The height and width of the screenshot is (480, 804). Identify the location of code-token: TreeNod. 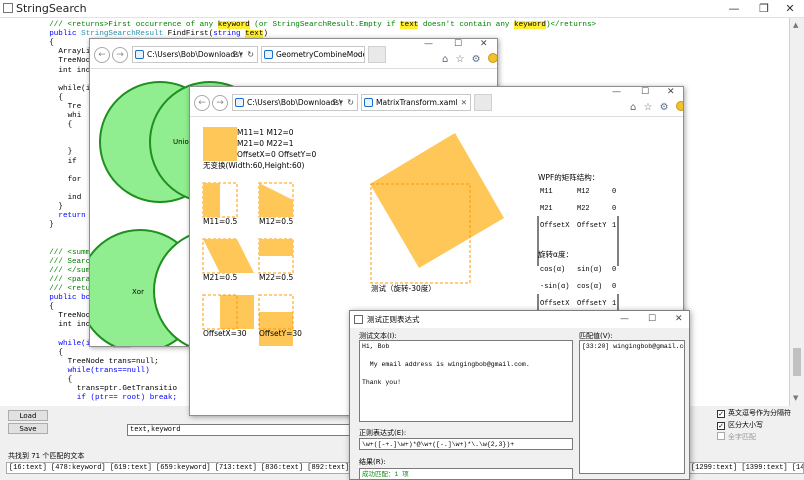
(74, 61).